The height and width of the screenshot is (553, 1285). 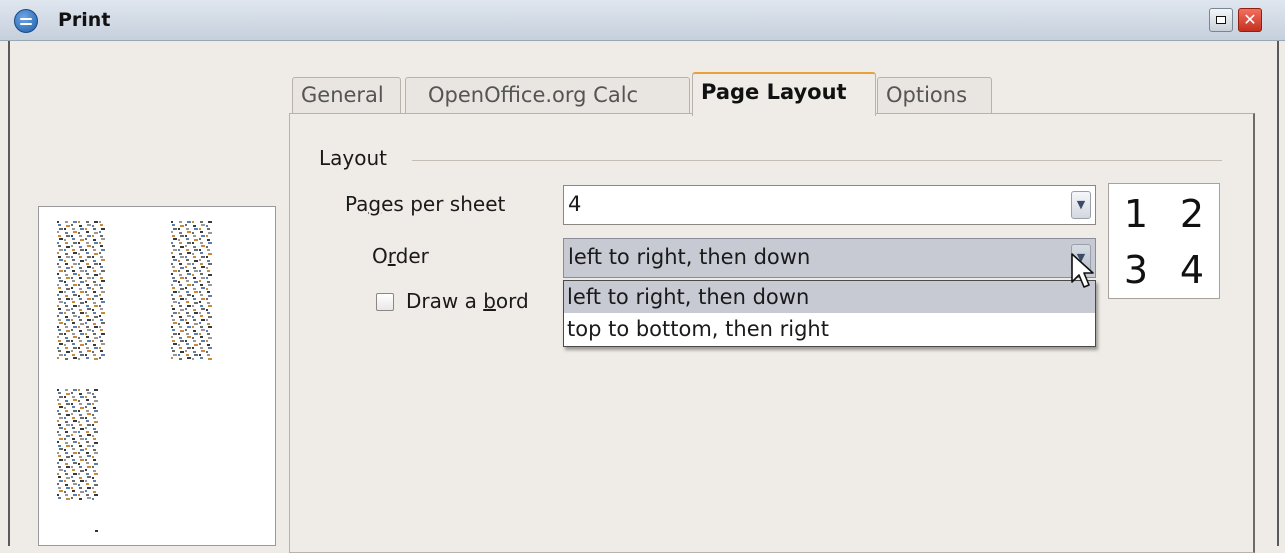 I want to click on title-bar: Print ✕, so click(x=642, y=20).